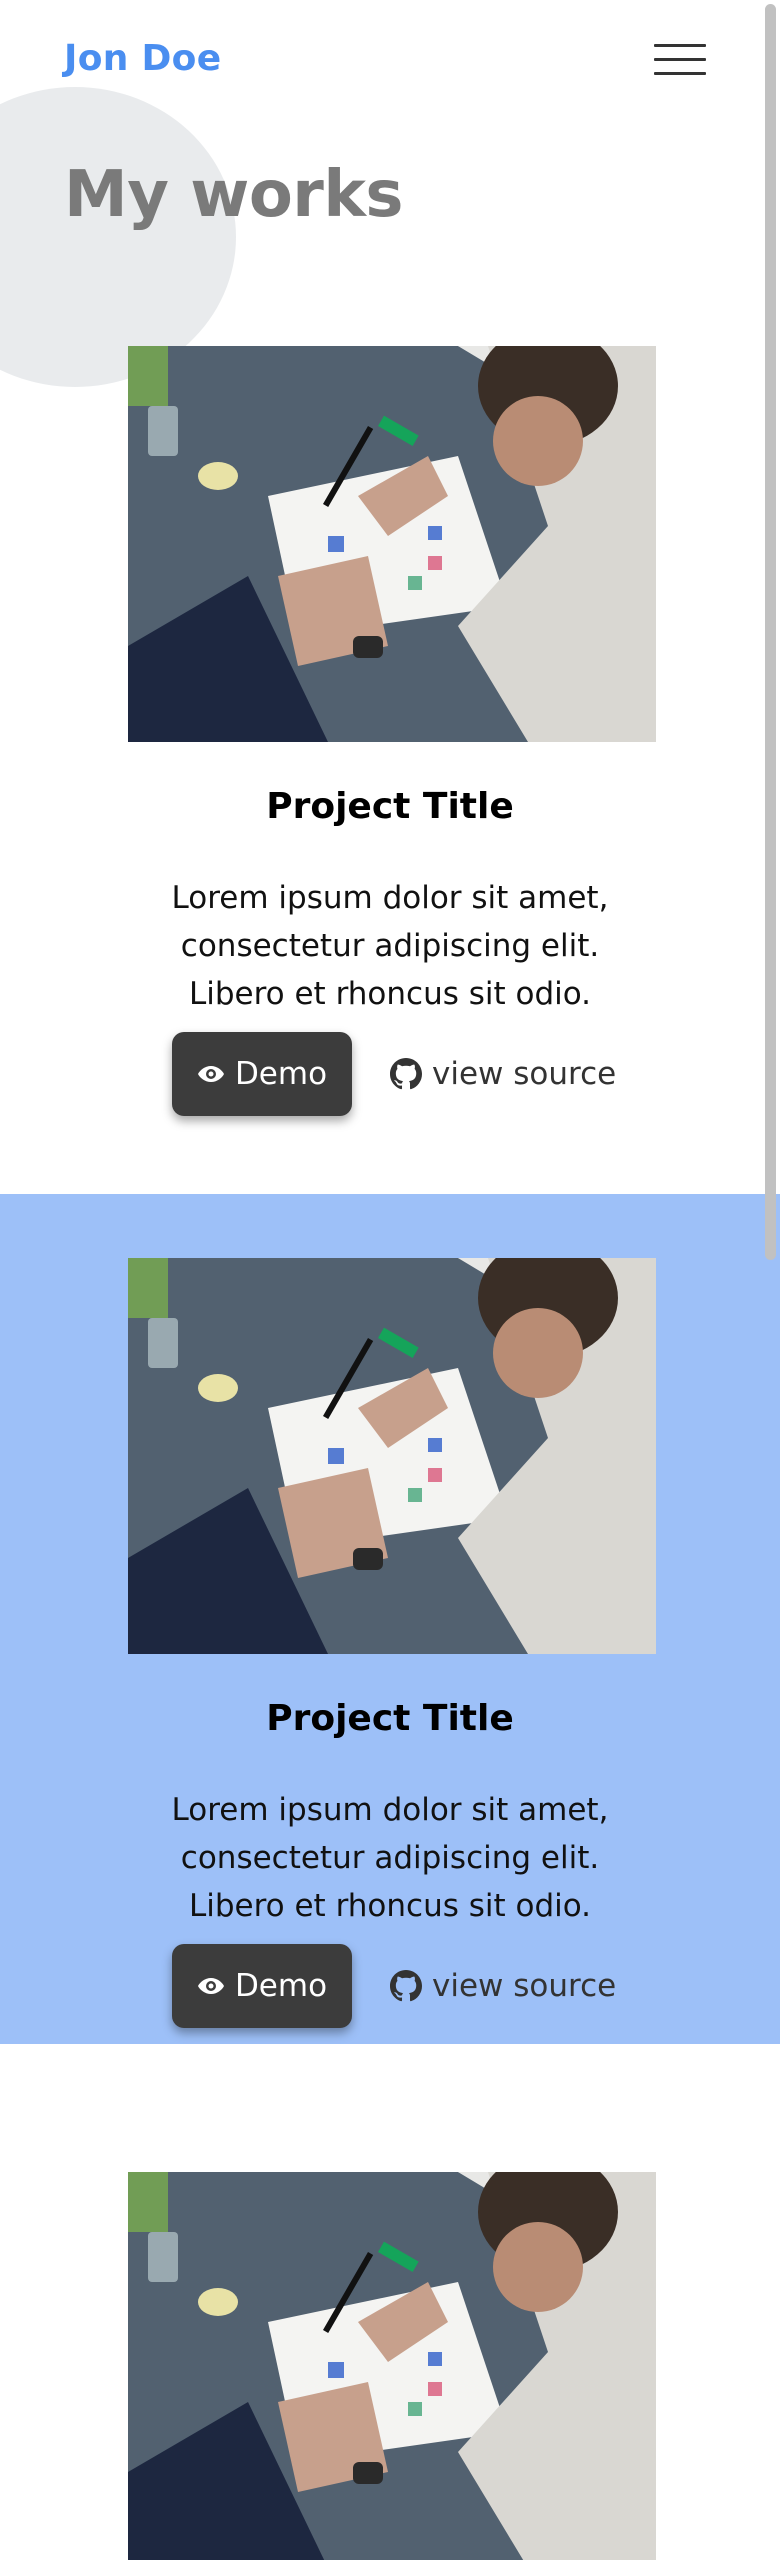 This screenshot has height=2560, width=780. I want to click on decorative-circle, so click(118, 237).